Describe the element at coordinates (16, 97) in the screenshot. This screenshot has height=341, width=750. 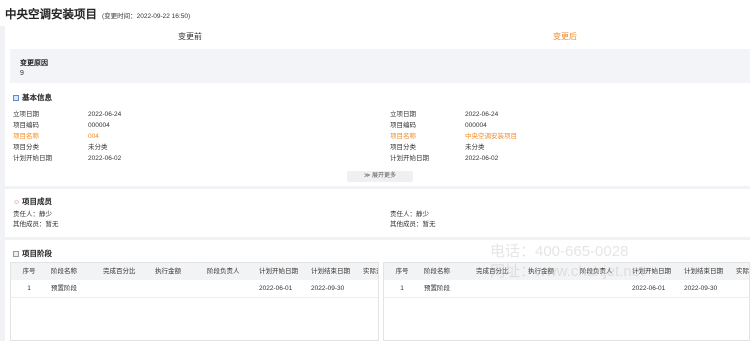
I see `info-icon` at that location.